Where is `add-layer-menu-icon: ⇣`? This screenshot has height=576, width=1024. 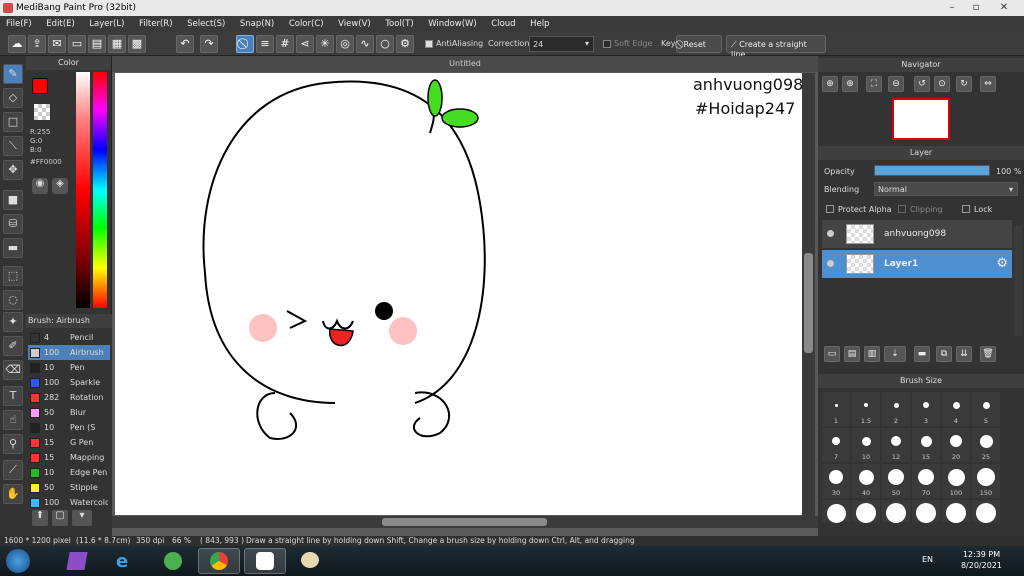 add-layer-menu-icon: ⇣ is located at coordinates (895, 354).